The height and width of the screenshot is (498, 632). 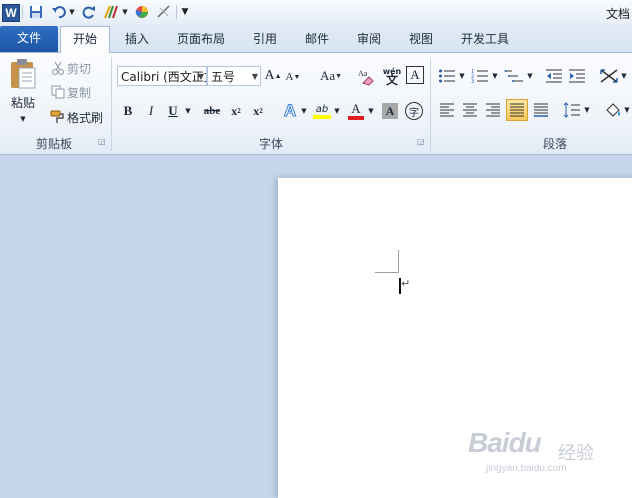 What do you see at coordinates (164, 12) in the screenshot?
I see `draw-icon` at bounding box center [164, 12].